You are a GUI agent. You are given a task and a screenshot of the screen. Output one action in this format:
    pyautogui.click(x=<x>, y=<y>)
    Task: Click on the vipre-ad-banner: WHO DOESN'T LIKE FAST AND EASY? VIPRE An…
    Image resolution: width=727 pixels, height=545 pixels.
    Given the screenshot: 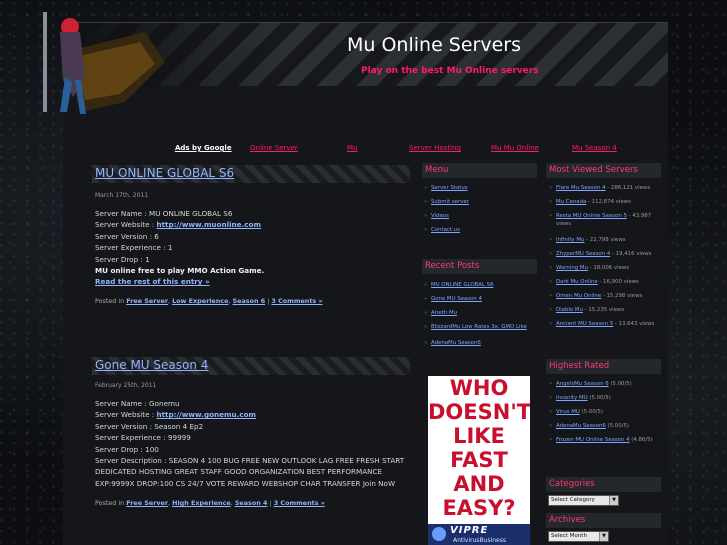 What is the action you would take?
    pyautogui.click(x=479, y=460)
    